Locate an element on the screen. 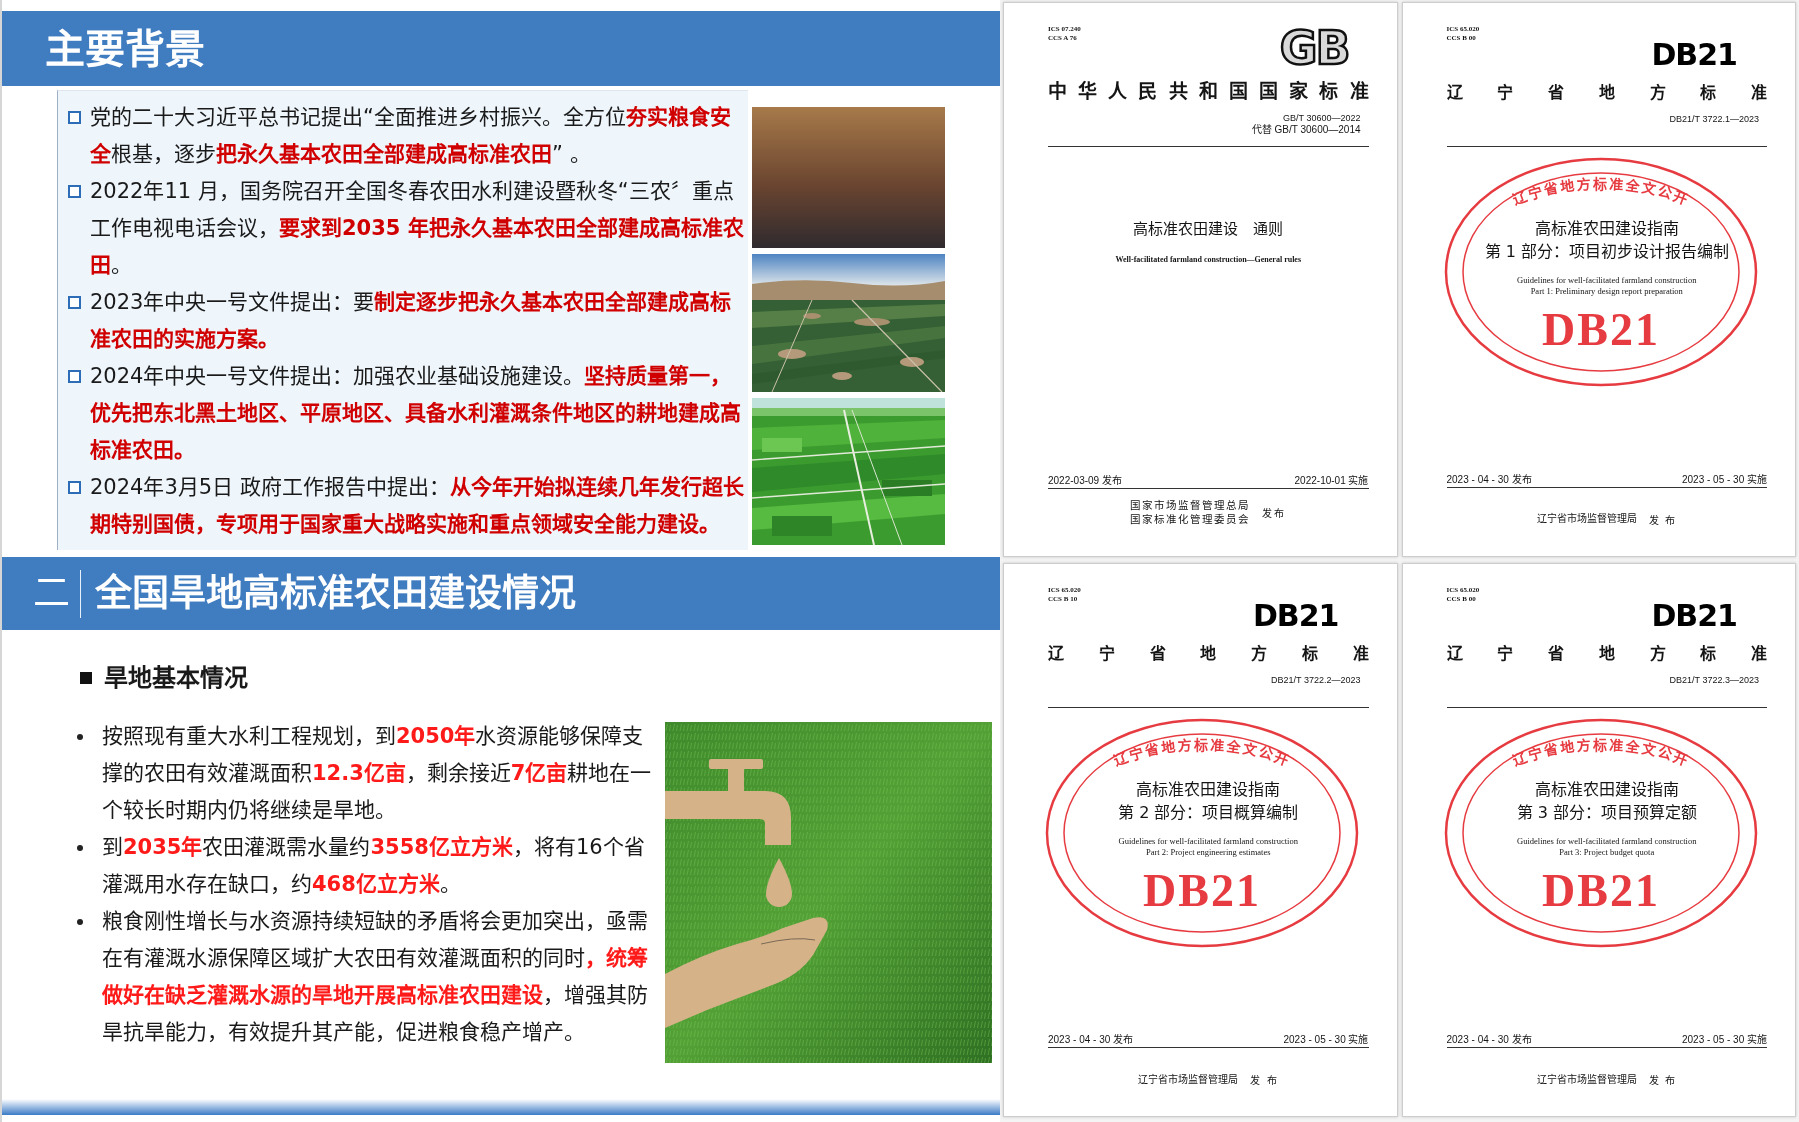  bullet-text: 2024年中央一号文件提出：加强农业基础设施建设。坚持质量第一，优先把东北黑土地区、平原地区、具备水利灌溉条件地区的耕地建成高标准农田。 is located at coordinates (416, 413).